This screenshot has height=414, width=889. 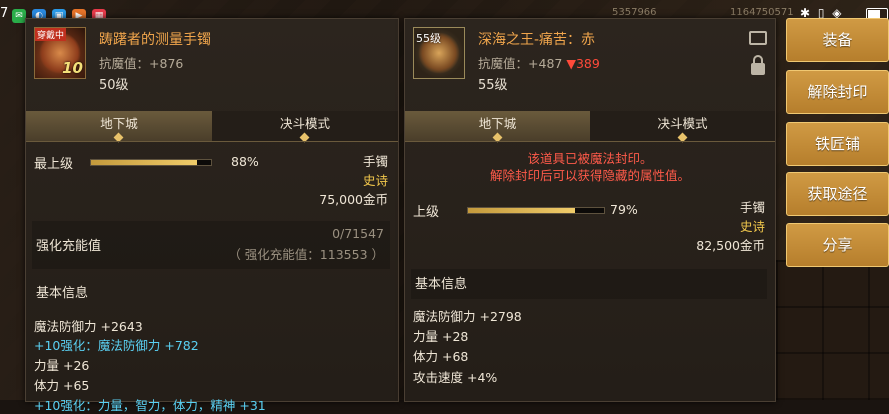 What do you see at coordinates (155, 40) in the screenshot?
I see `item-name: 踌躇者的测量手镯` at bounding box center [155, 40].